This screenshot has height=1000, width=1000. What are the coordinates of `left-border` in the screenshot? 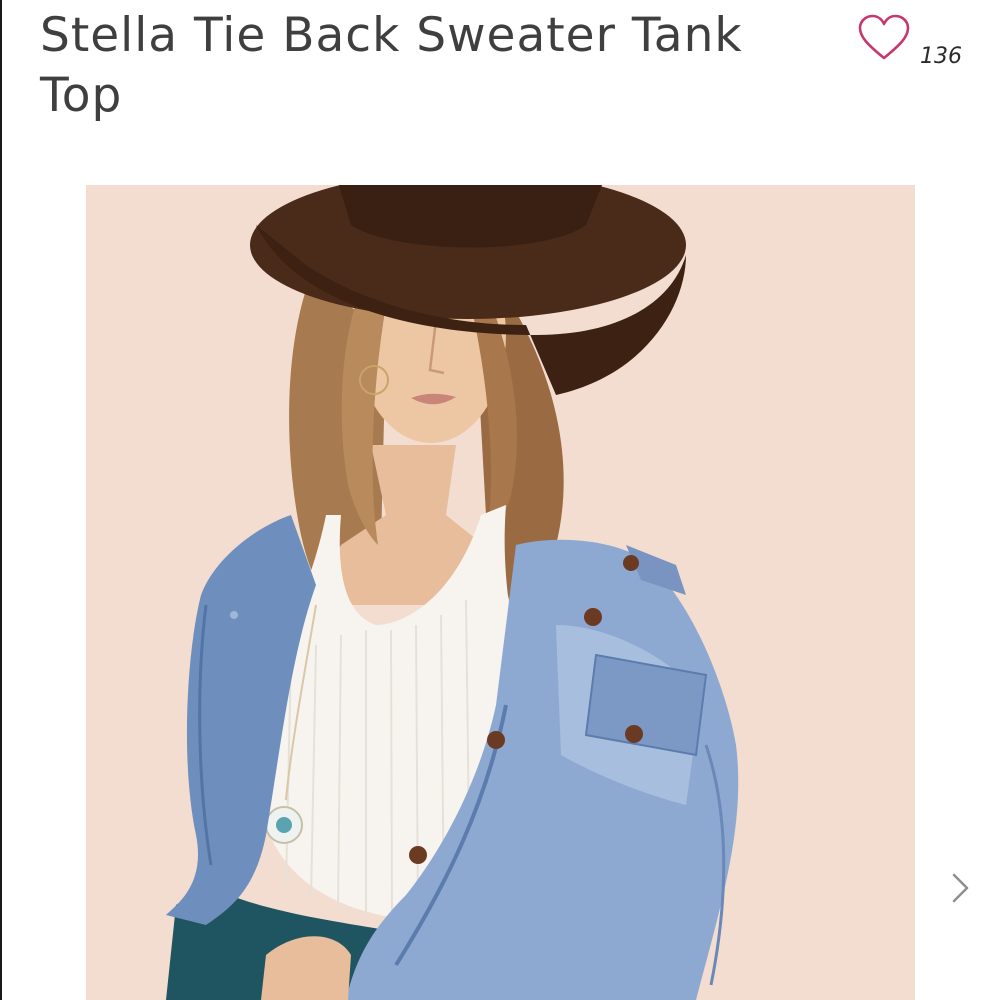 It's located at (1, 500).